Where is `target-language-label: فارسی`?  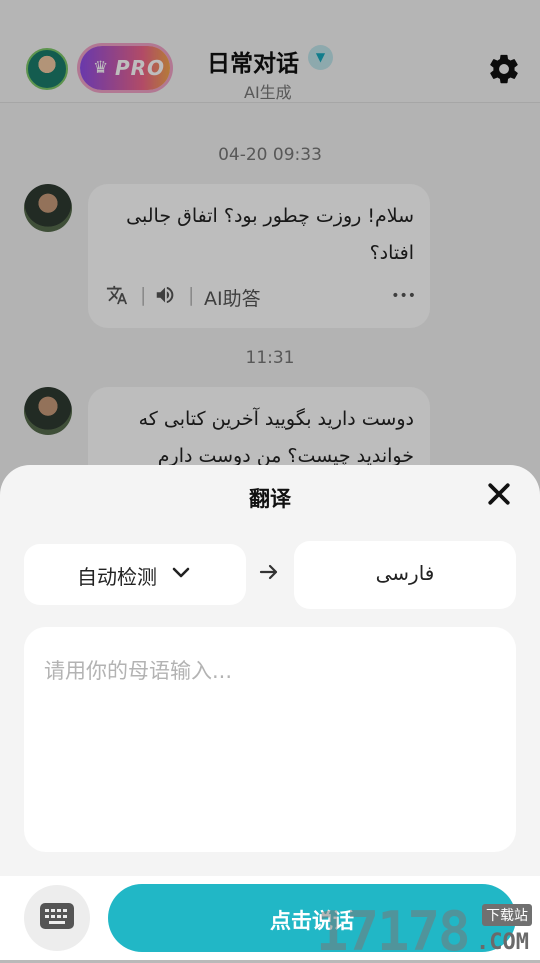 target-language-label: فارسی is located at coordinates (405, 573).